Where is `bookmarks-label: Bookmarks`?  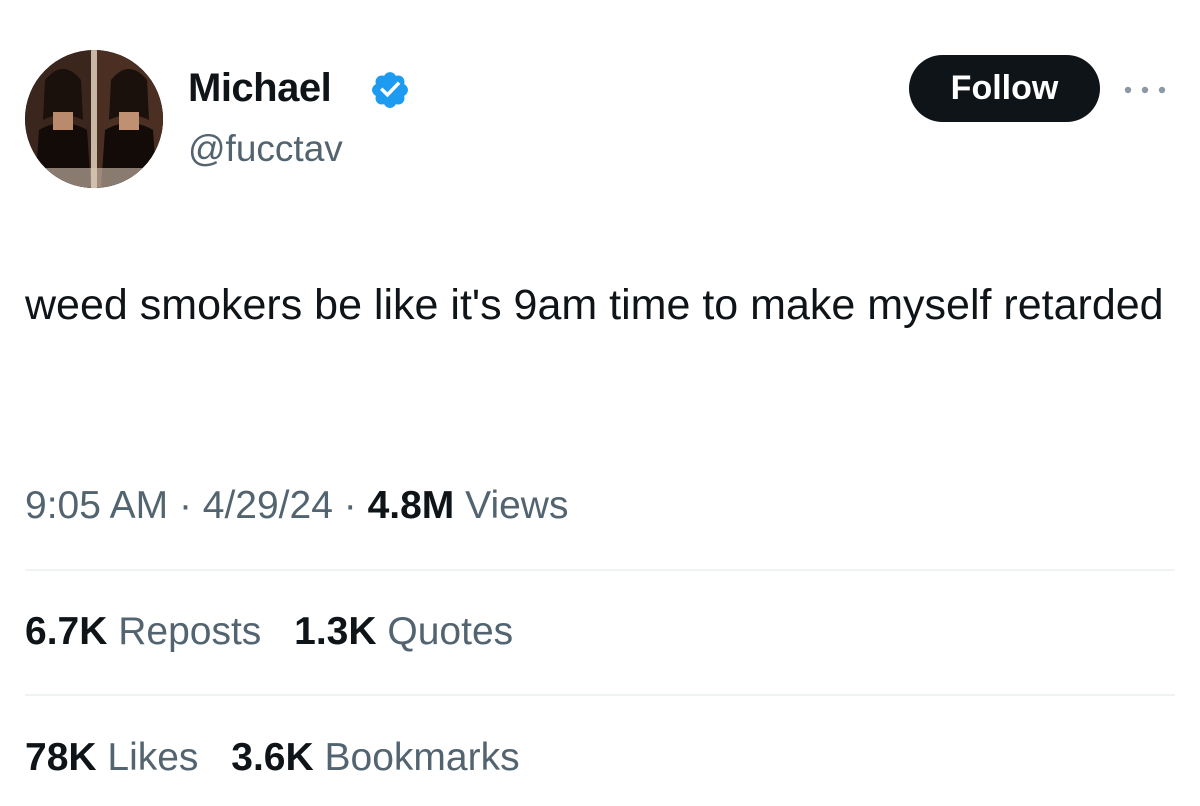 bookmarks-label: Bookmarks is located at coordinates (422, 757).